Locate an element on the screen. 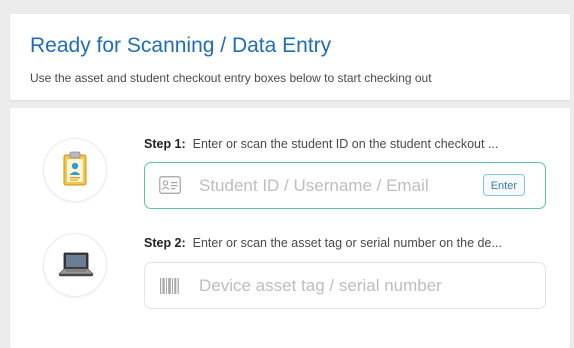 This screenshot has height=348, width=574. barcode-icon is located at coordinates (169, 286).